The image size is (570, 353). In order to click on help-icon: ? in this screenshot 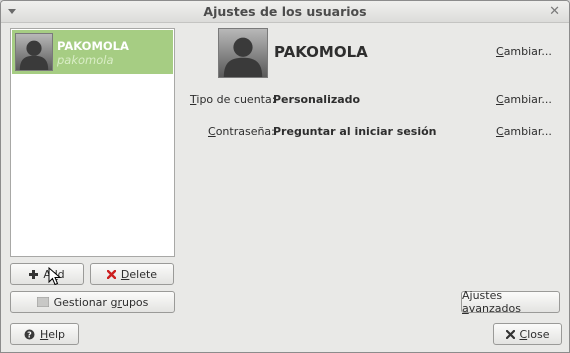, I will do `click(29, 334)`.